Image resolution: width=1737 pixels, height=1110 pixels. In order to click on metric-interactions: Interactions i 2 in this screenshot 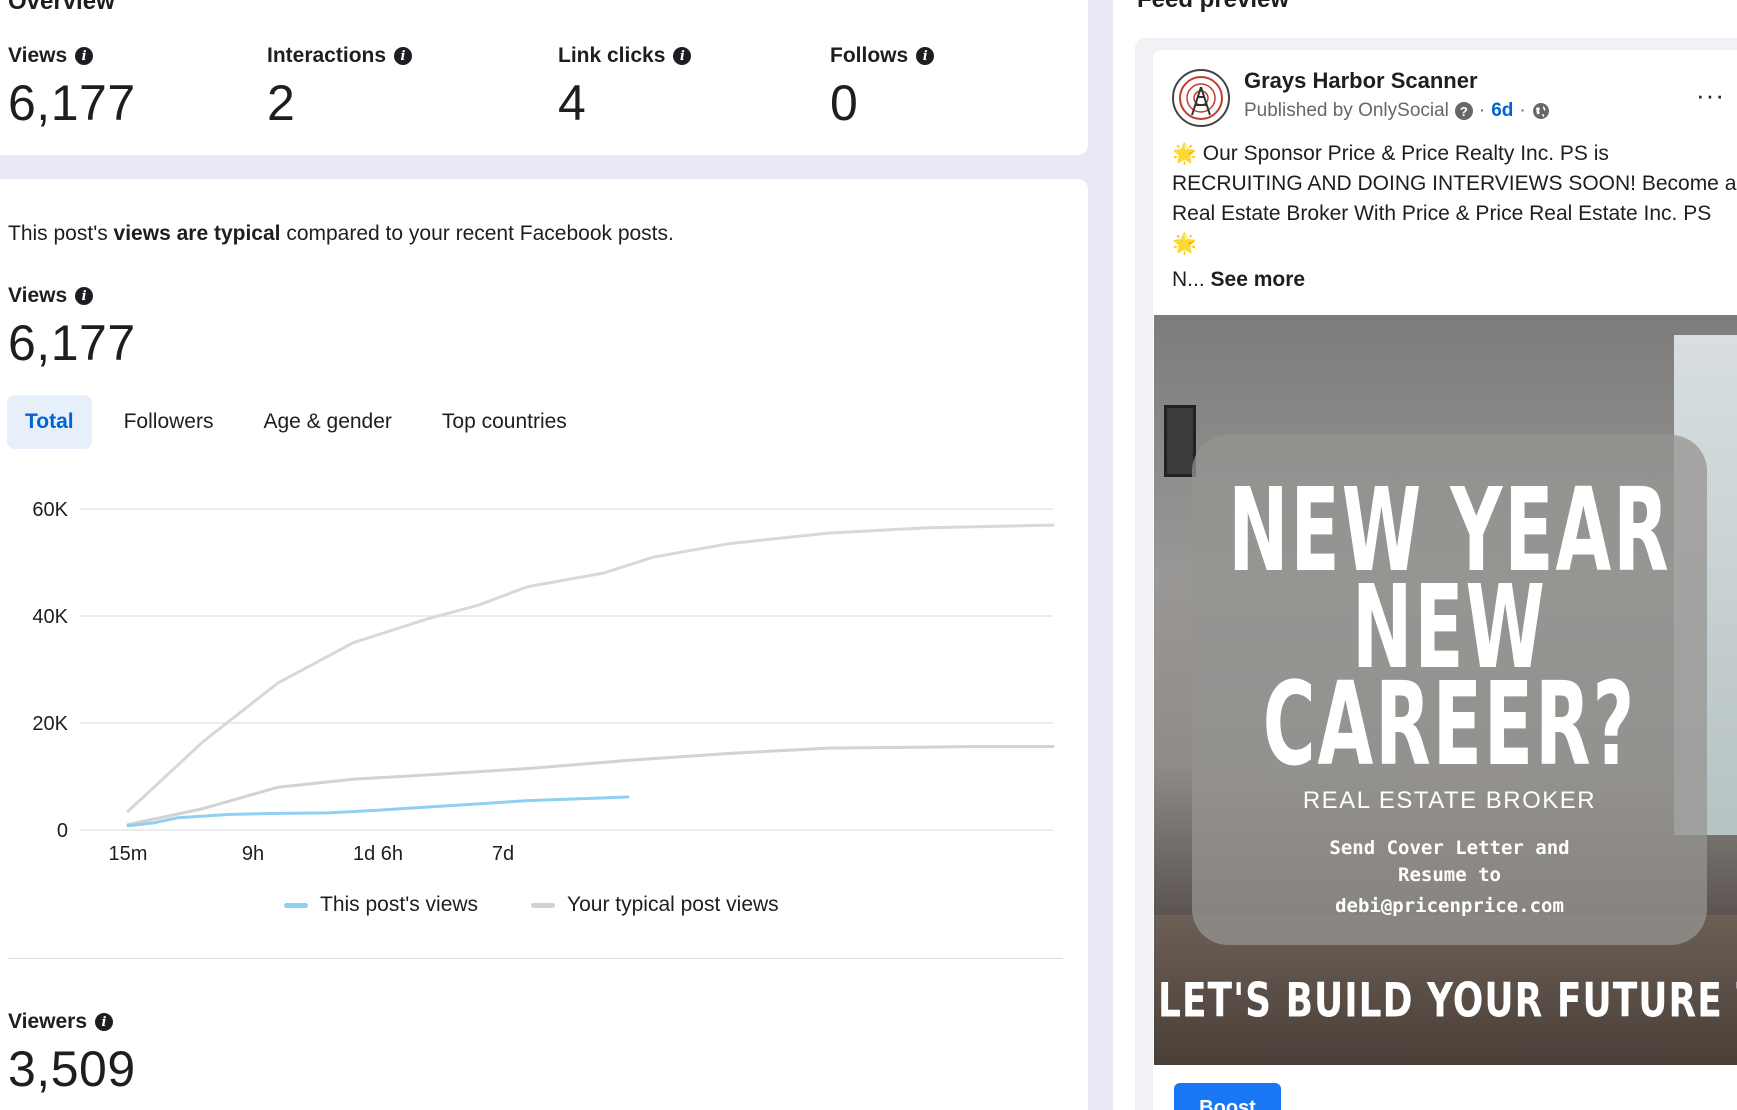, I will do `click(340, 87)`.